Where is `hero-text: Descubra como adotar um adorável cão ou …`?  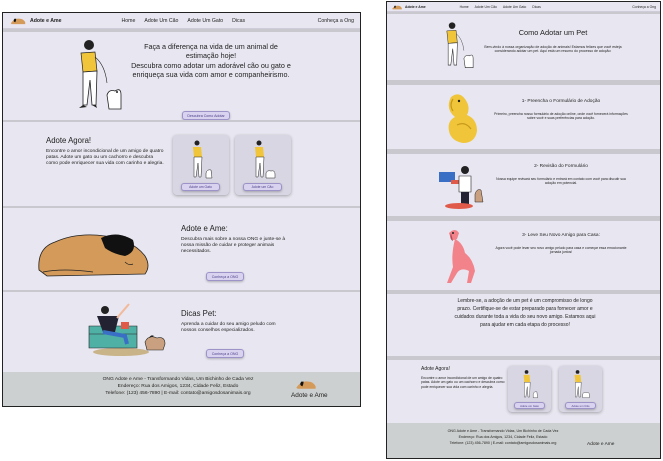 hero-text: Descubra como adotar um adorável cão ou … is located at coordinates (211, 70).